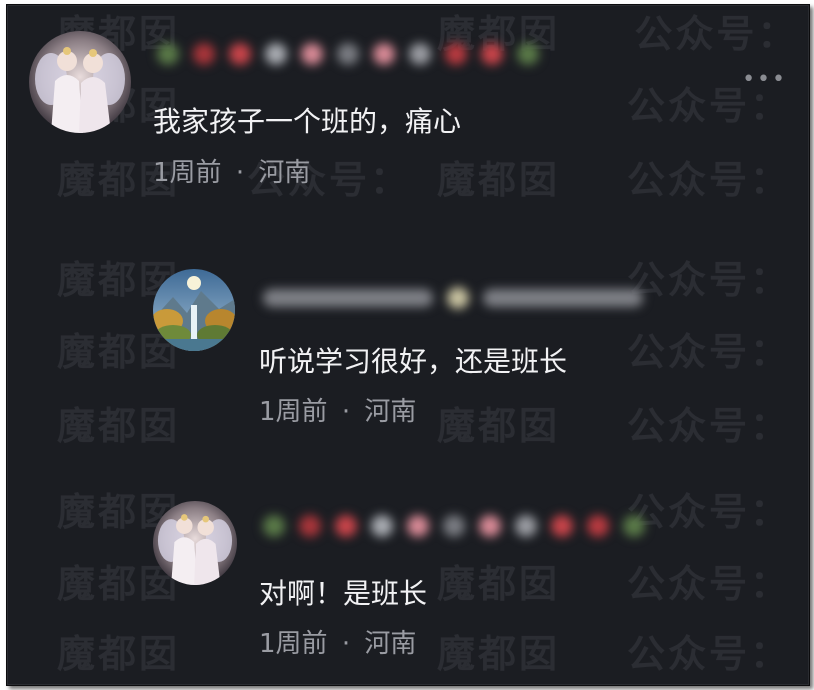  Describe the element at coordinates (413, 361) in the screenshot. I see `comment-text: 听说学习很好，还是班长` at that location.